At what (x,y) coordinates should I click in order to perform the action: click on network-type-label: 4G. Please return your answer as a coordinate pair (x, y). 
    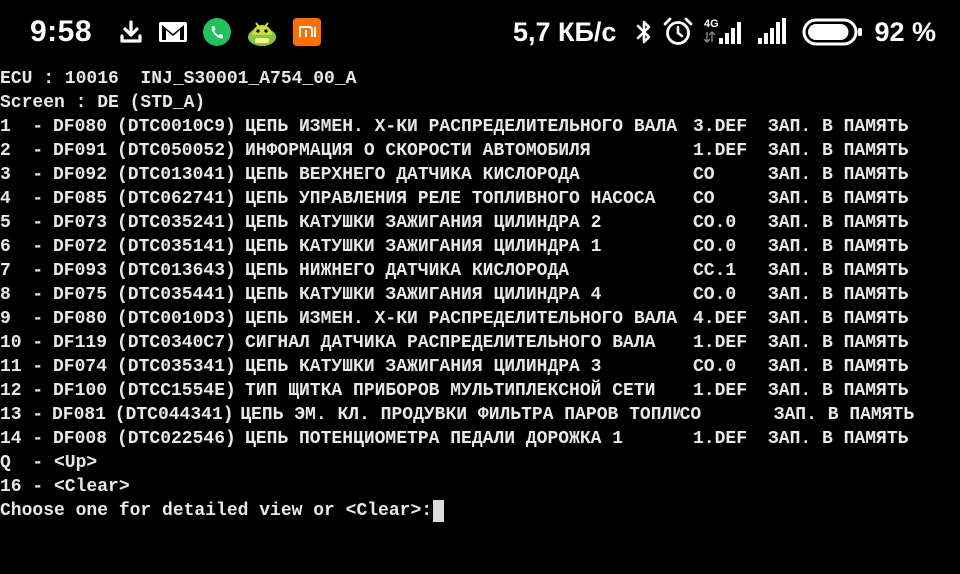
    Looking at the image, I should click on (711, 24).